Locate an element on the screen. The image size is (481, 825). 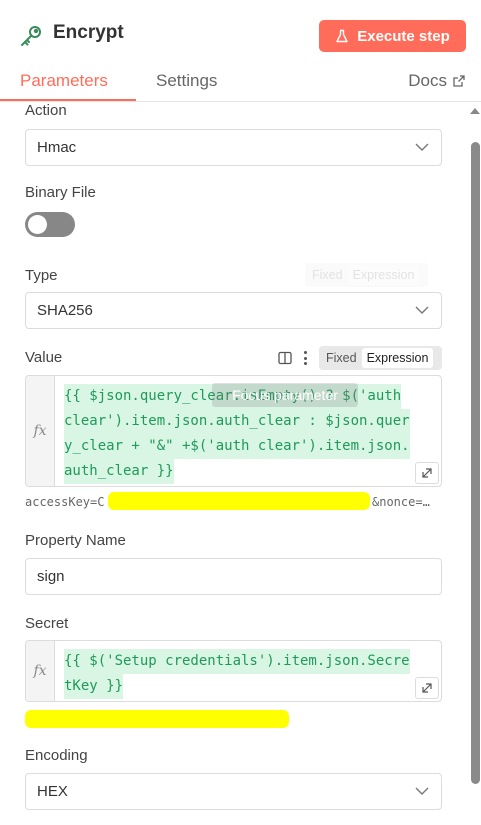
action-value: Hmac is located at coordinates (57, 147).